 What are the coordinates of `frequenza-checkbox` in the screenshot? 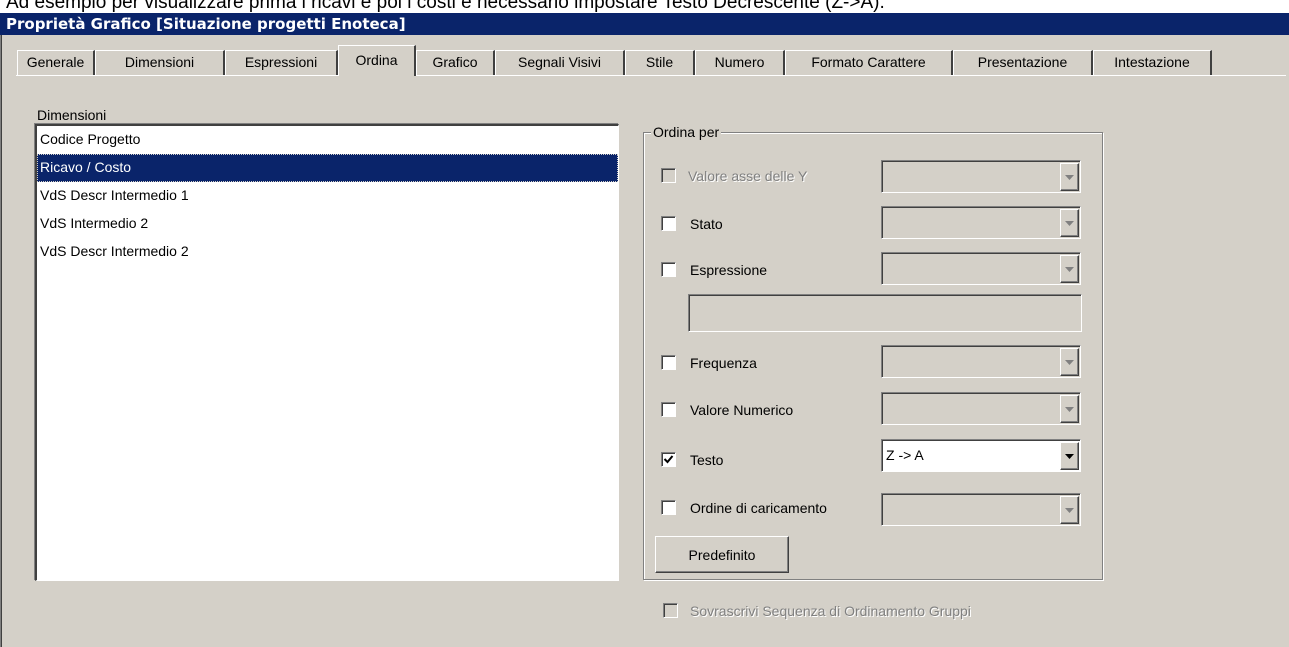 It's located at (668, 362).